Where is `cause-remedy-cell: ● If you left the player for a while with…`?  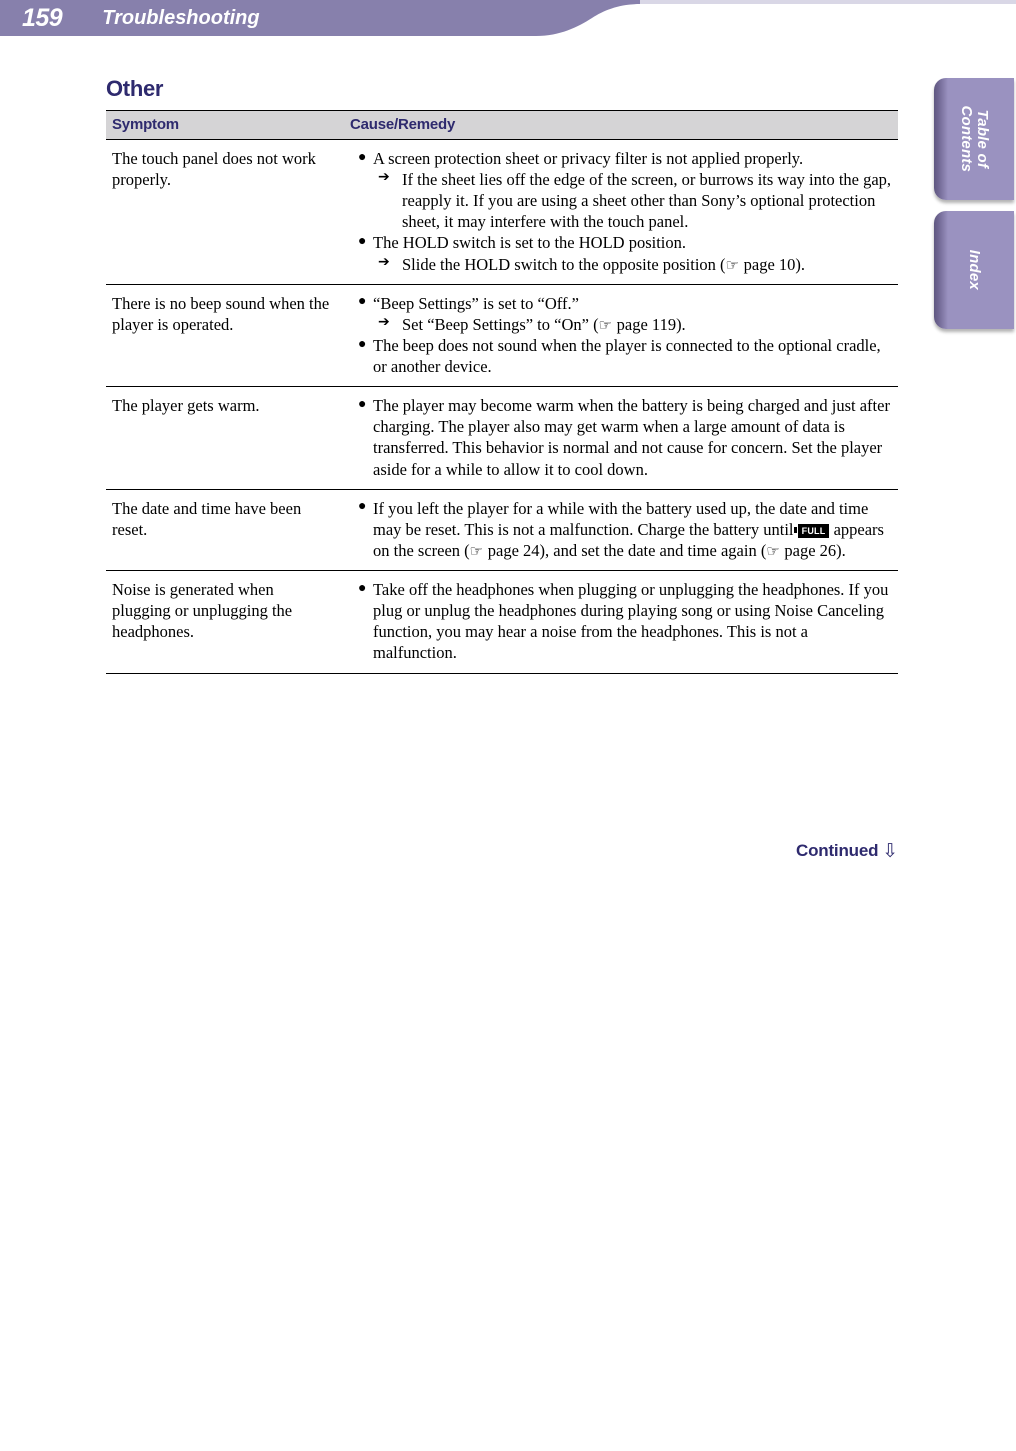
cause-remedy-cell: ● If you left the player for a while with… is located at coordinates (621, 530).